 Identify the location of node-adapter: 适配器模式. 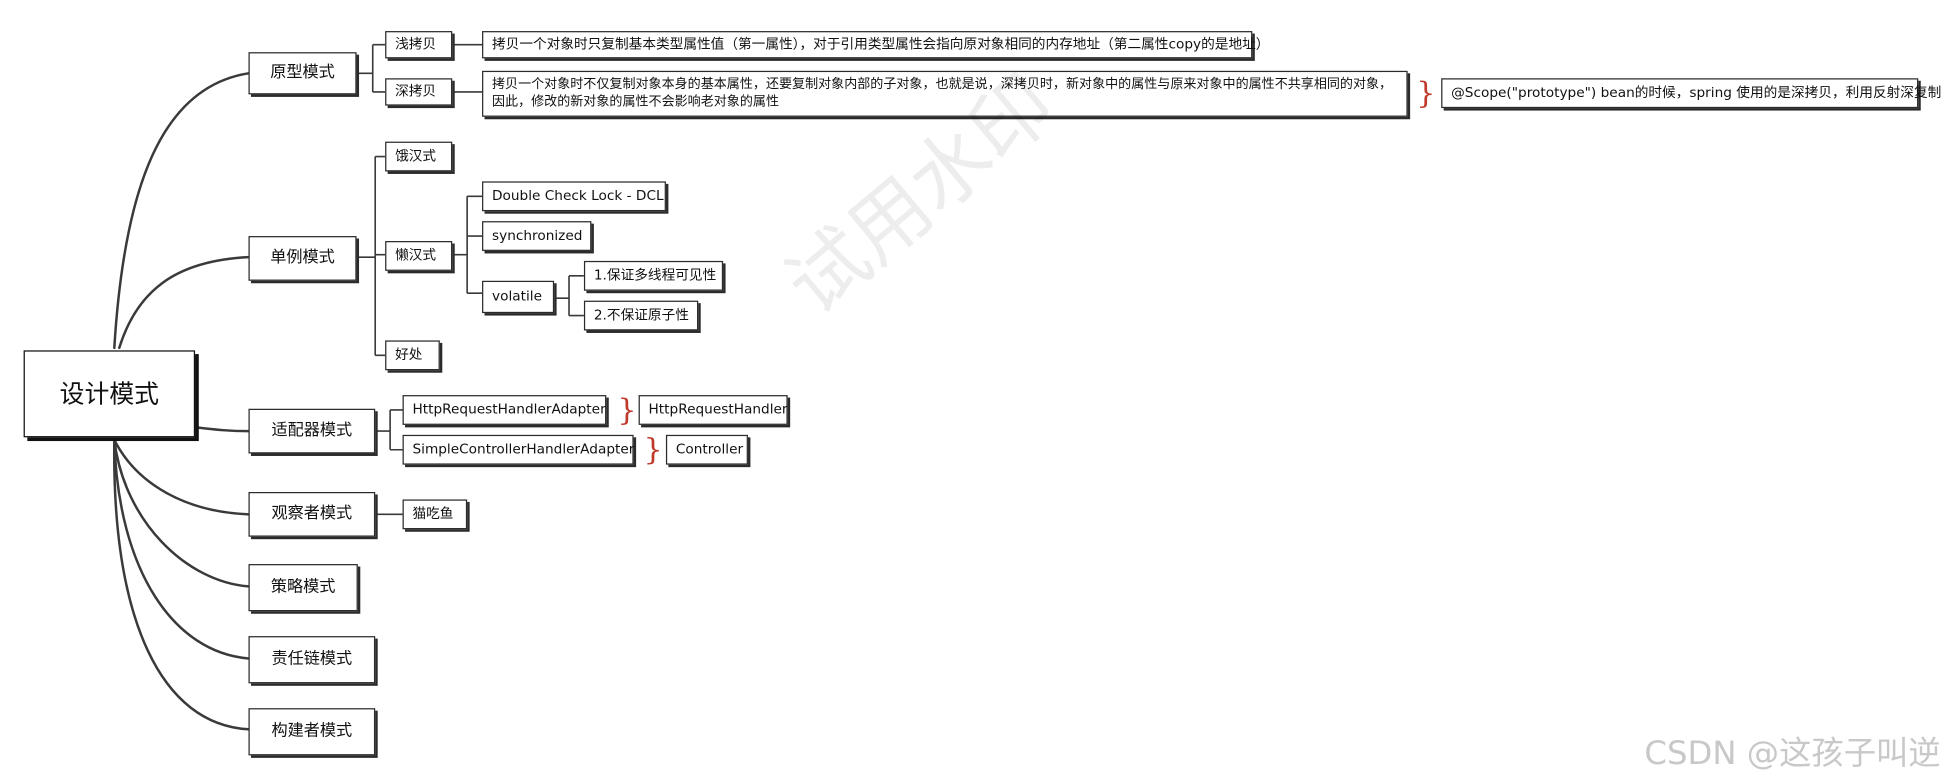
(312, 431).